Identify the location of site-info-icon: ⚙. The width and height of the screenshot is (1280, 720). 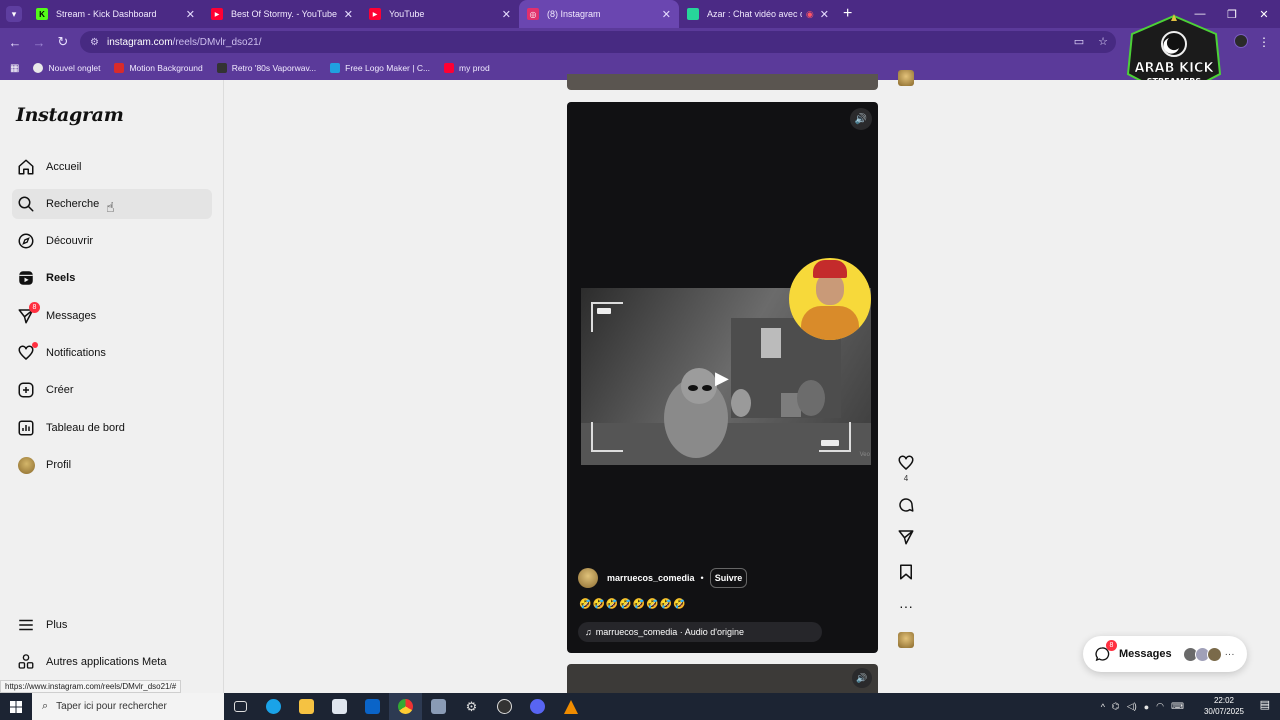
(94, 42).